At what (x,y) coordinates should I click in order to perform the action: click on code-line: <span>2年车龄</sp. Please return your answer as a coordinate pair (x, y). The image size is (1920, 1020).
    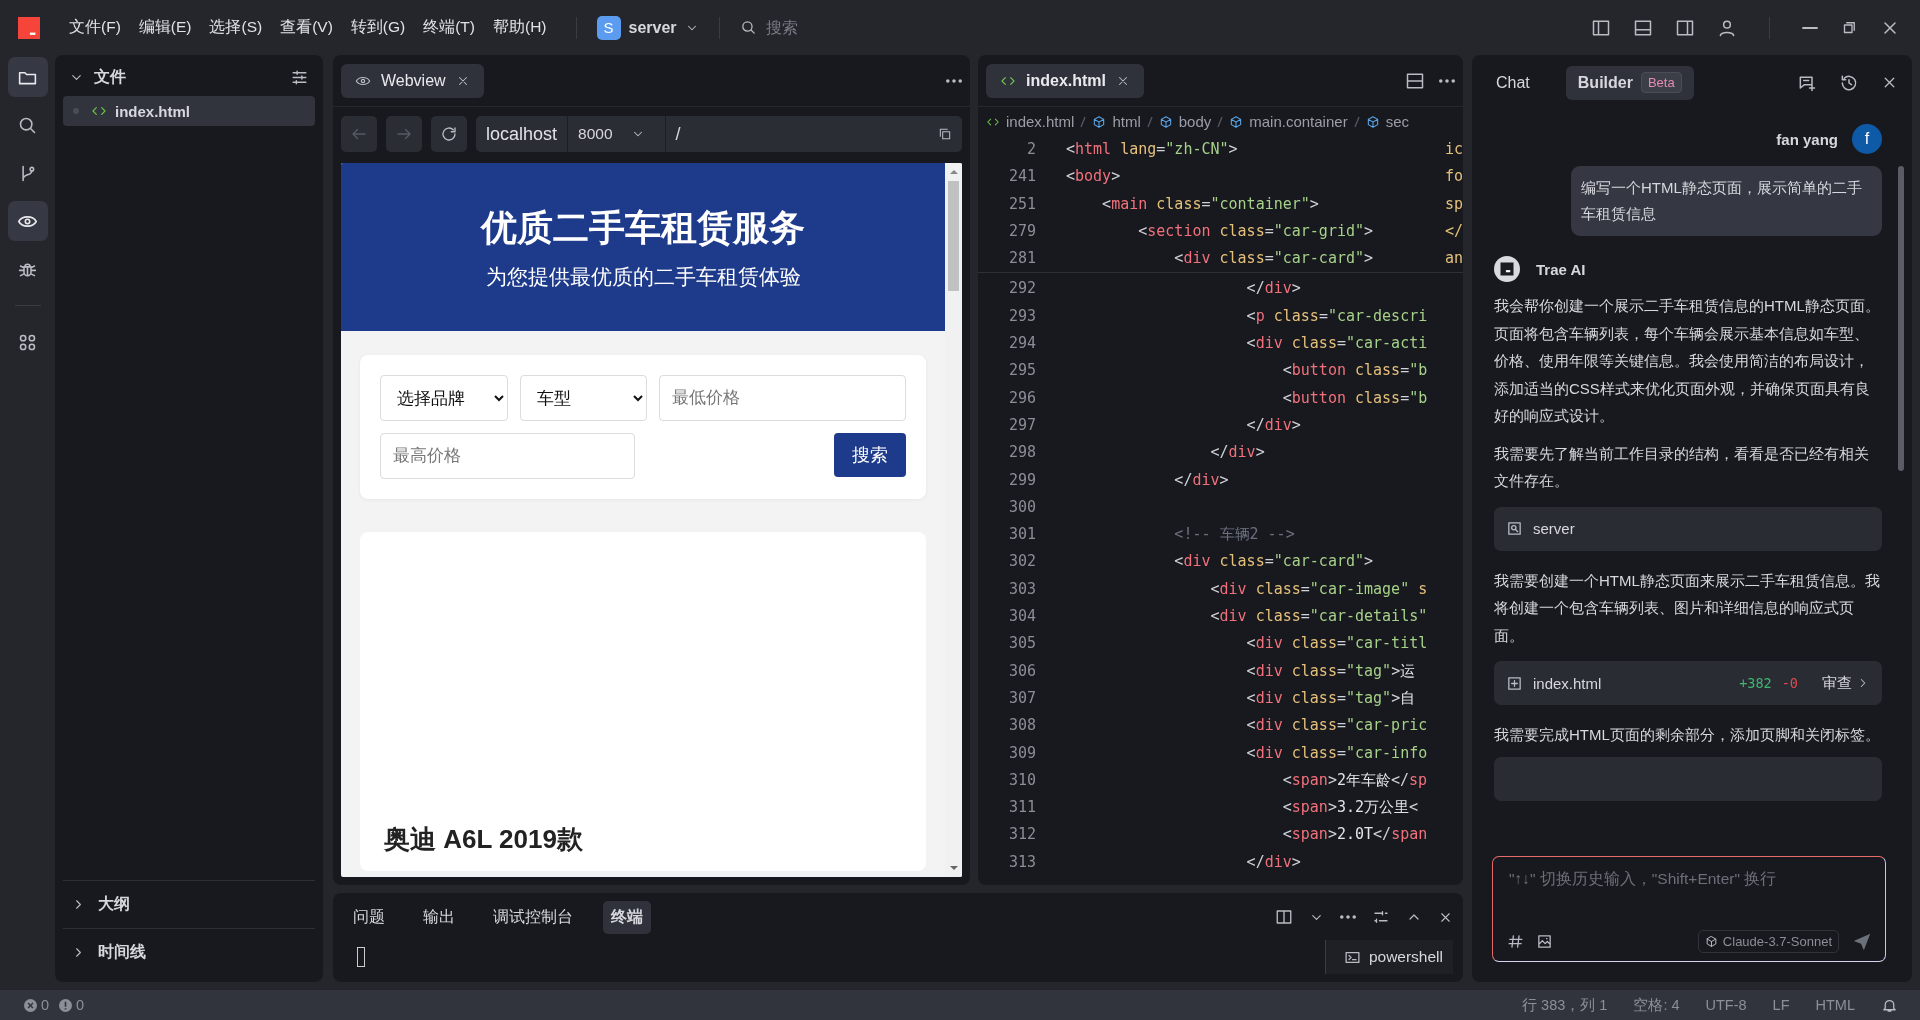
    Looking at the image, I should click on (1355, 780).